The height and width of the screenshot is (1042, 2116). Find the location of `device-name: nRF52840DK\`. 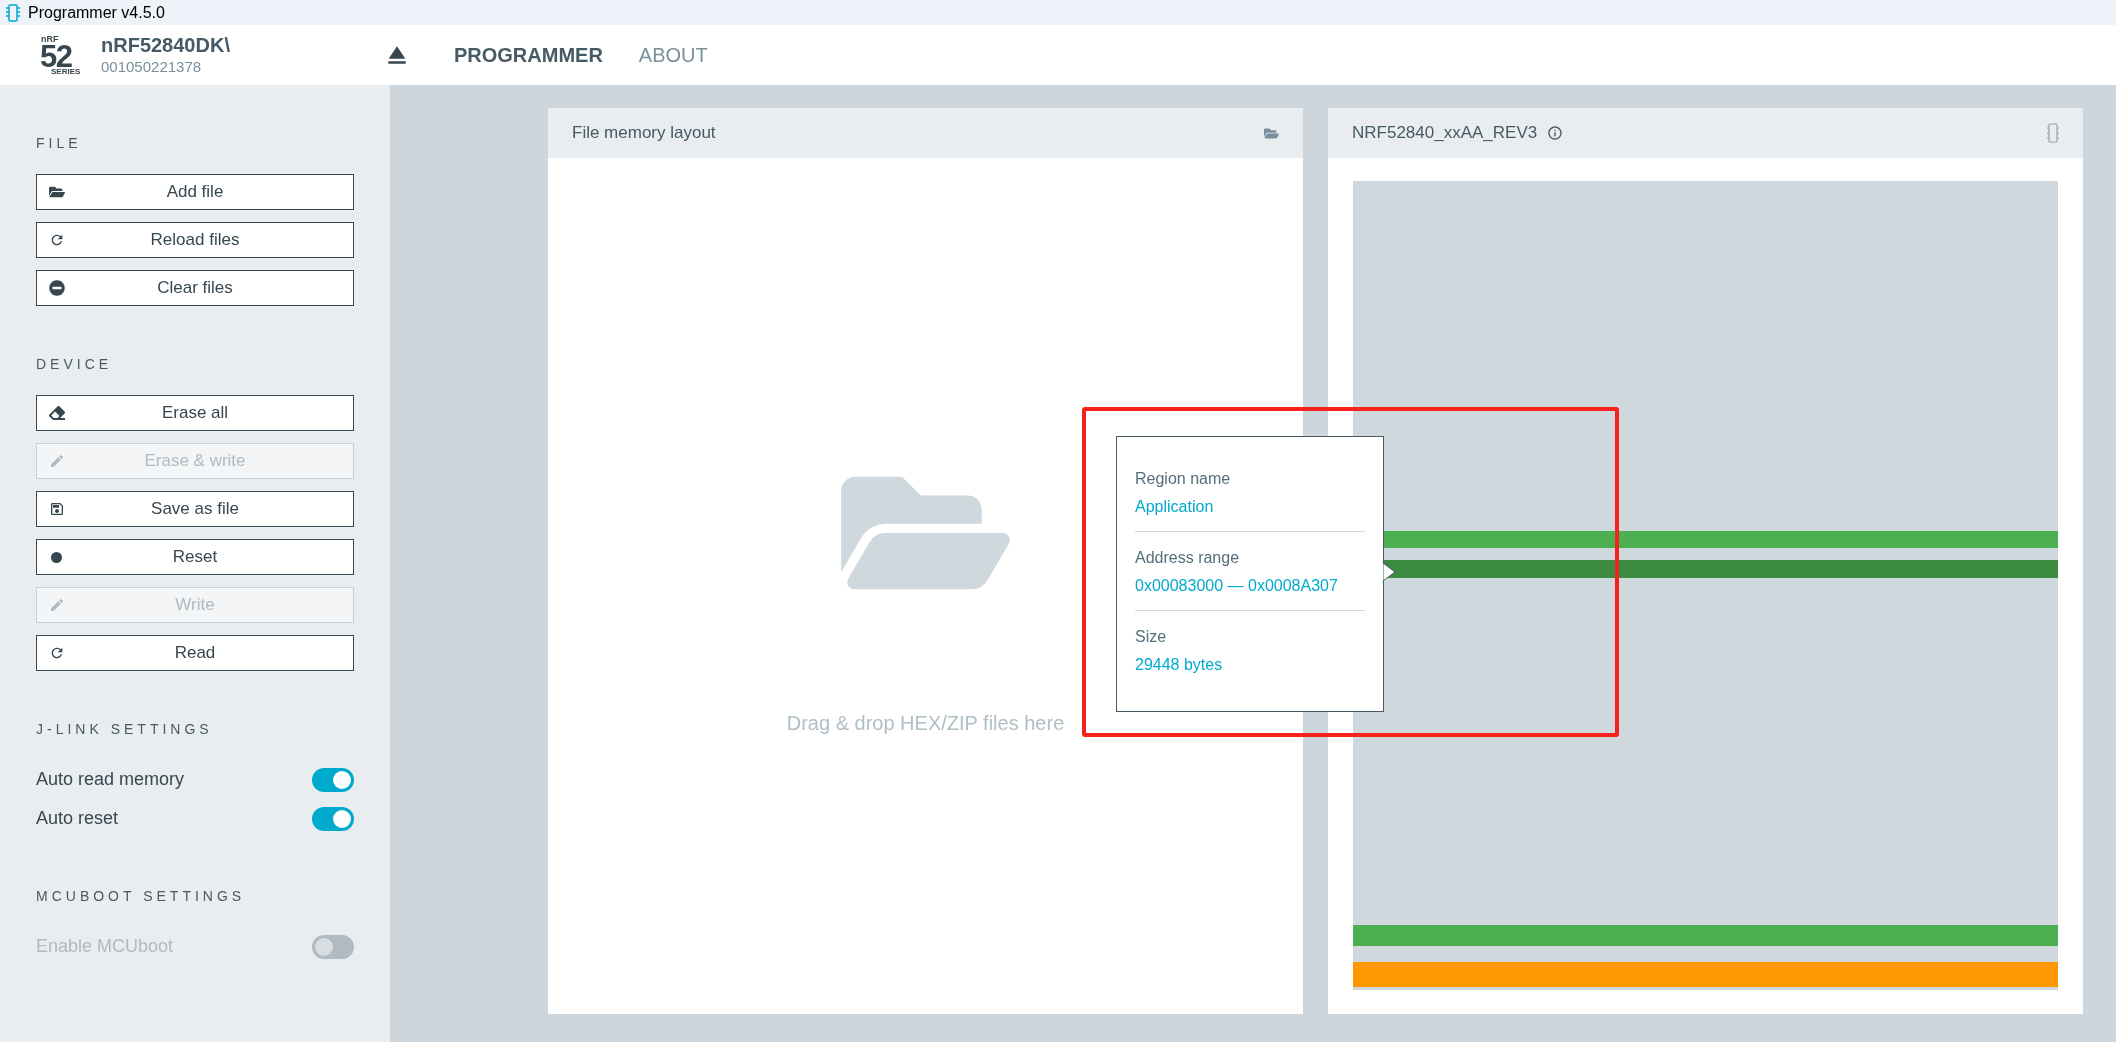

device-name: nRF52840DK\ is located at coordinates (165, 46).